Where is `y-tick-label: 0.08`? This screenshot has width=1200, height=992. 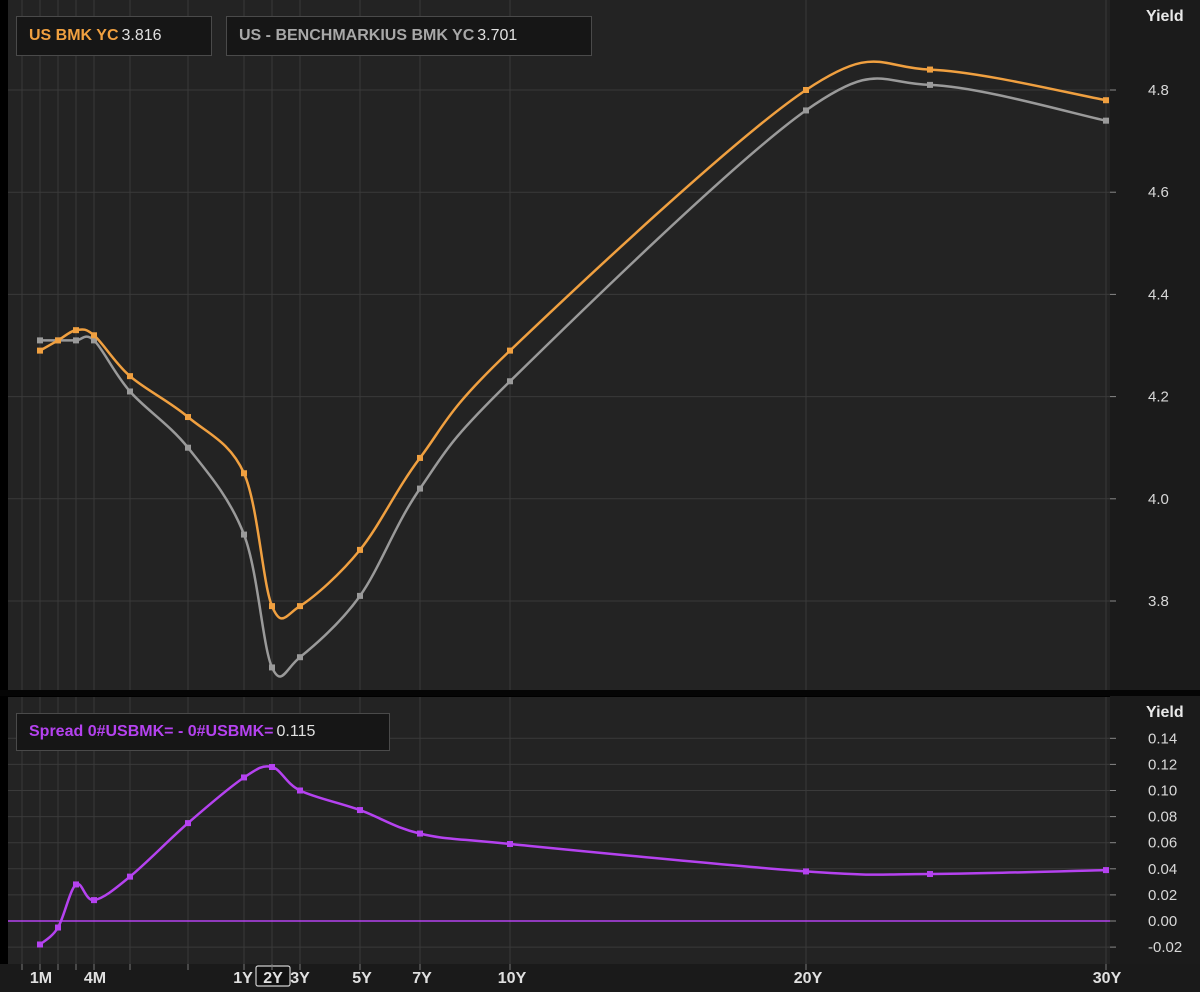 y-tick-label: 0.08 is located at coordinates (1162, 817).